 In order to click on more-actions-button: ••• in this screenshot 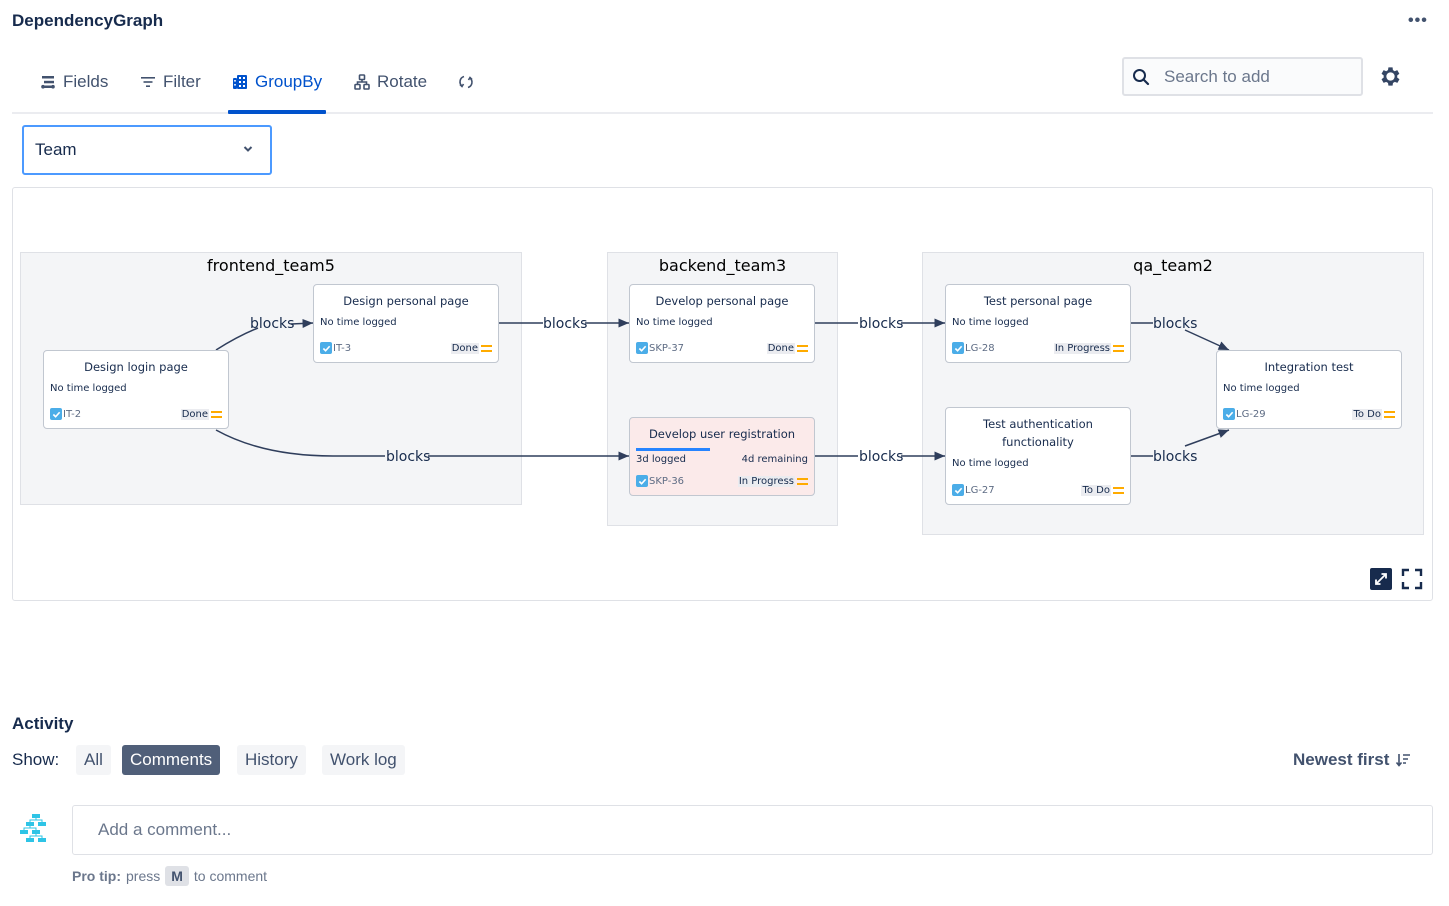, I will do `click(1418, 21)`.